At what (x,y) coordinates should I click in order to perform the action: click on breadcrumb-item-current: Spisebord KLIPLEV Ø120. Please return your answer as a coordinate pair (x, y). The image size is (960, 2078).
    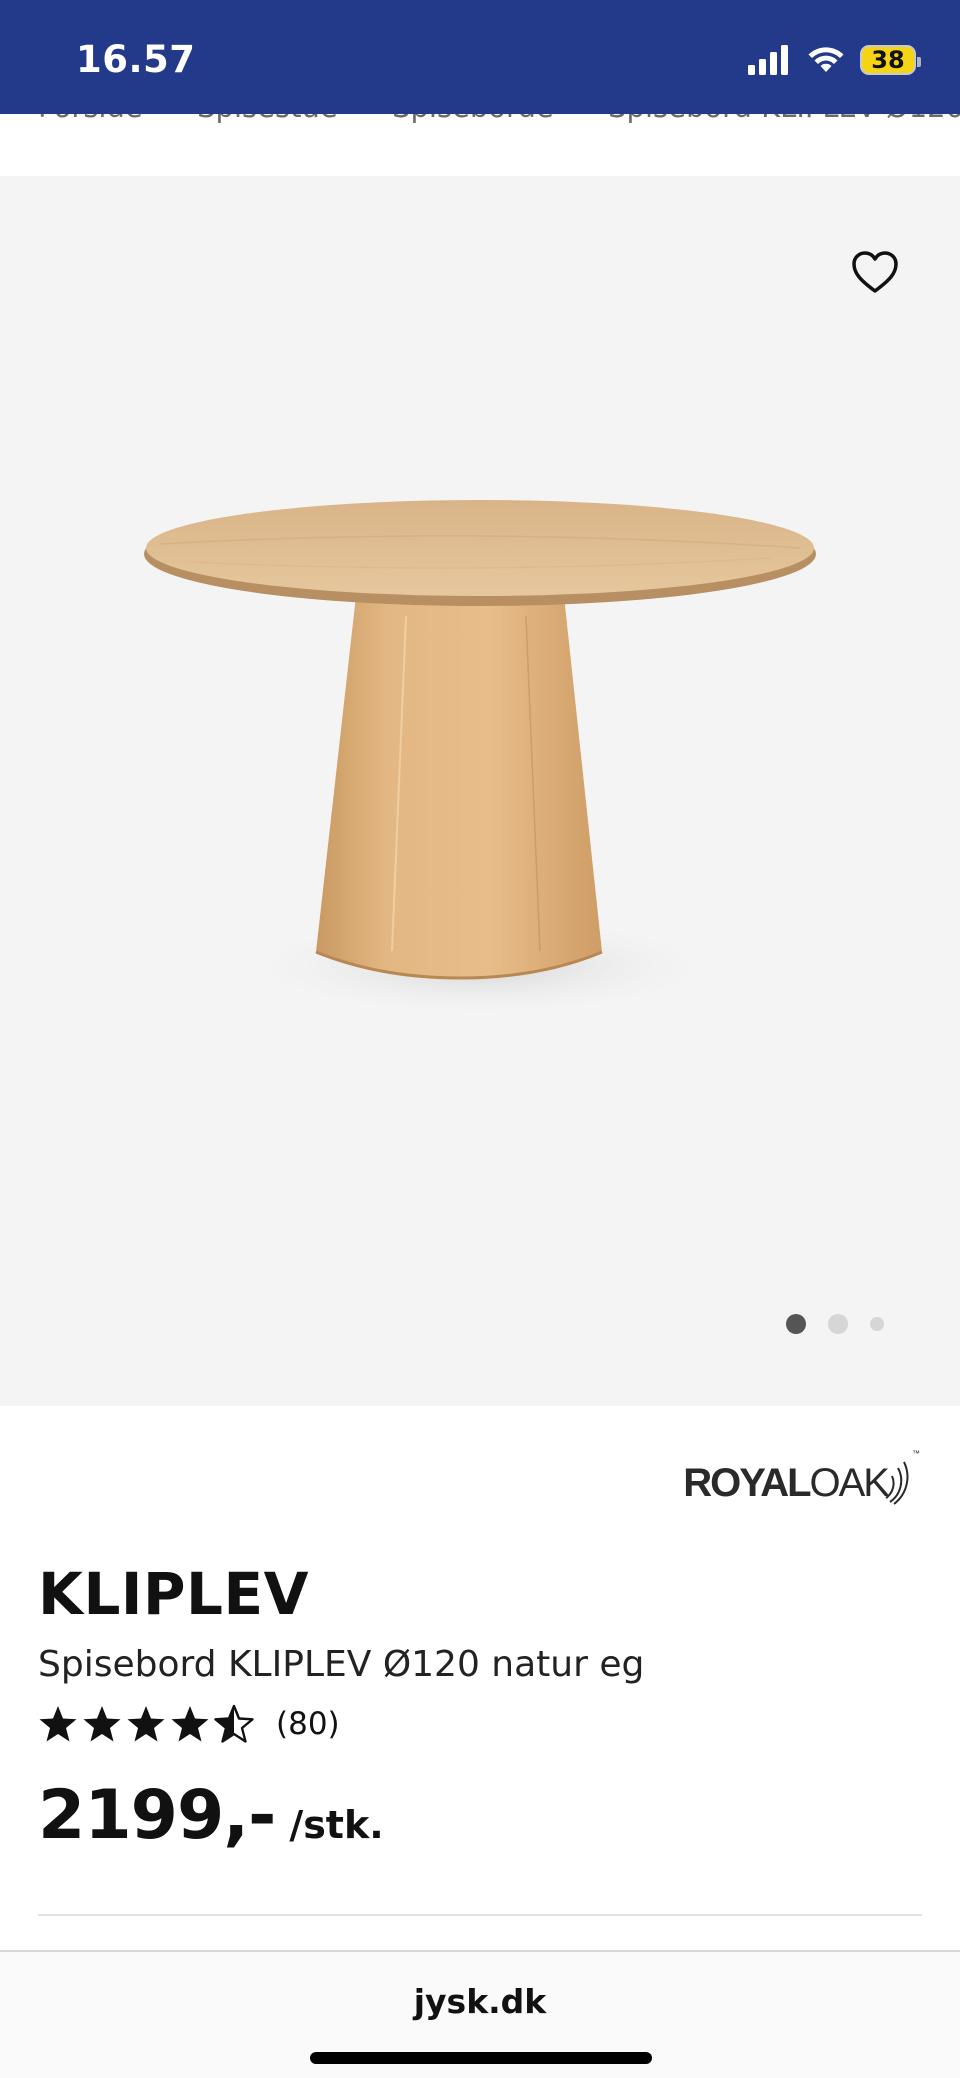
    Looking at the image, I should click on (784, 119).